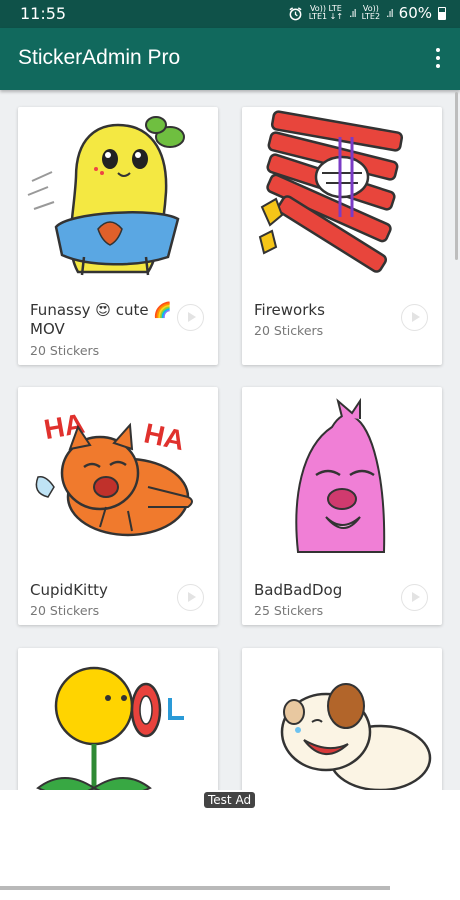 The image size is (460, 900). Describe the element at coordinates (442, 13) in the screenshot. I see `battery-icon` at that location.